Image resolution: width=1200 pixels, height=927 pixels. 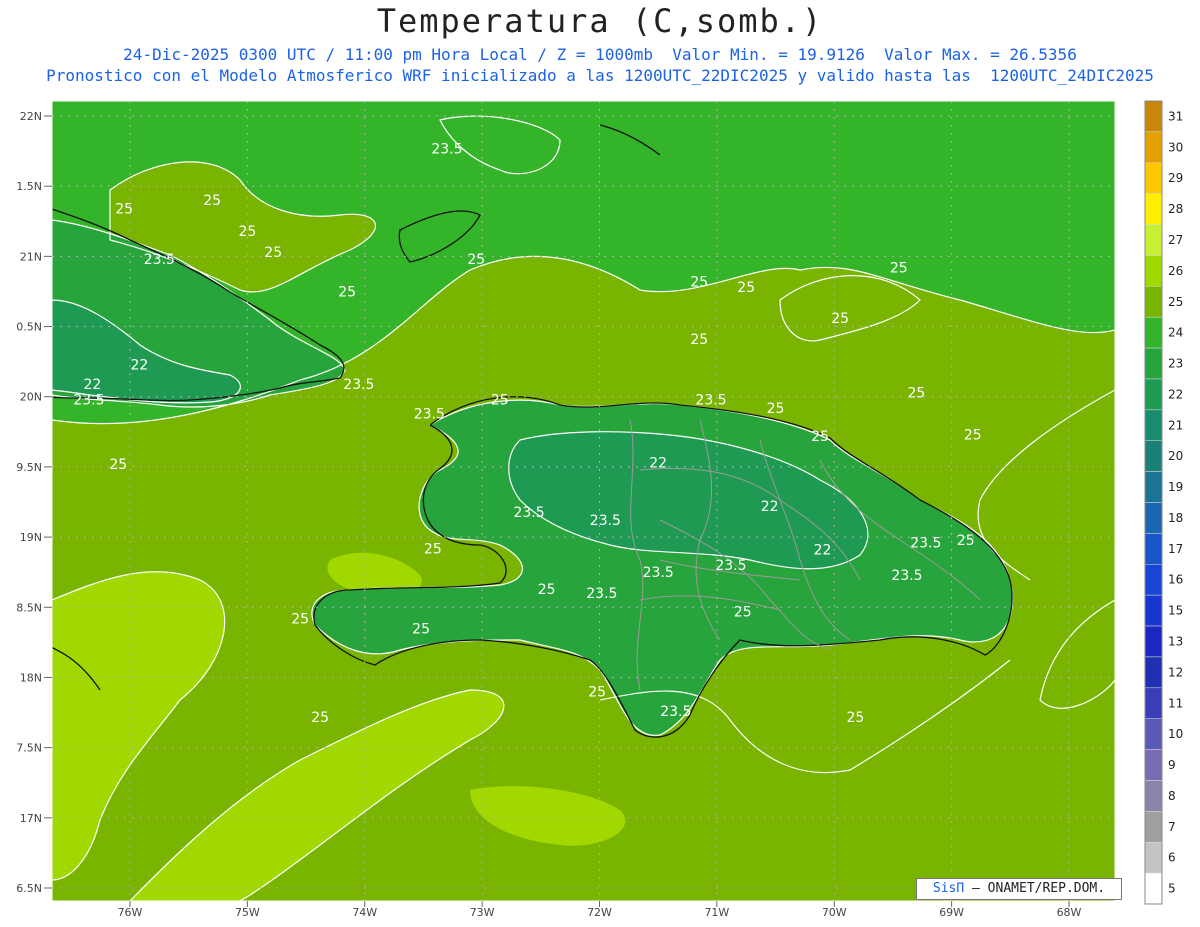 I want to click on lon-tick-label: 75W, so click(x=247, y=912).